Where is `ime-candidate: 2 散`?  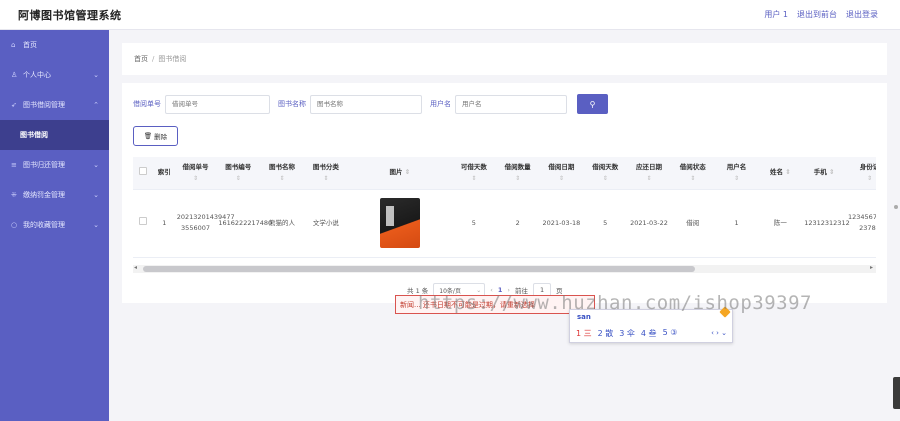
ime-candidate: 2 散 is located at coordinates (606, 333).